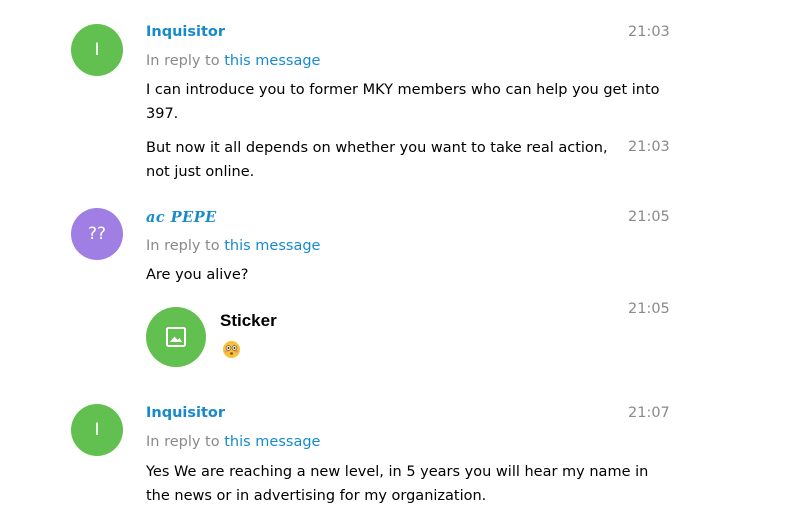 This screenshot has width=802, height=531. I want to click on sticker-title: Sticker, so click(248, 321).